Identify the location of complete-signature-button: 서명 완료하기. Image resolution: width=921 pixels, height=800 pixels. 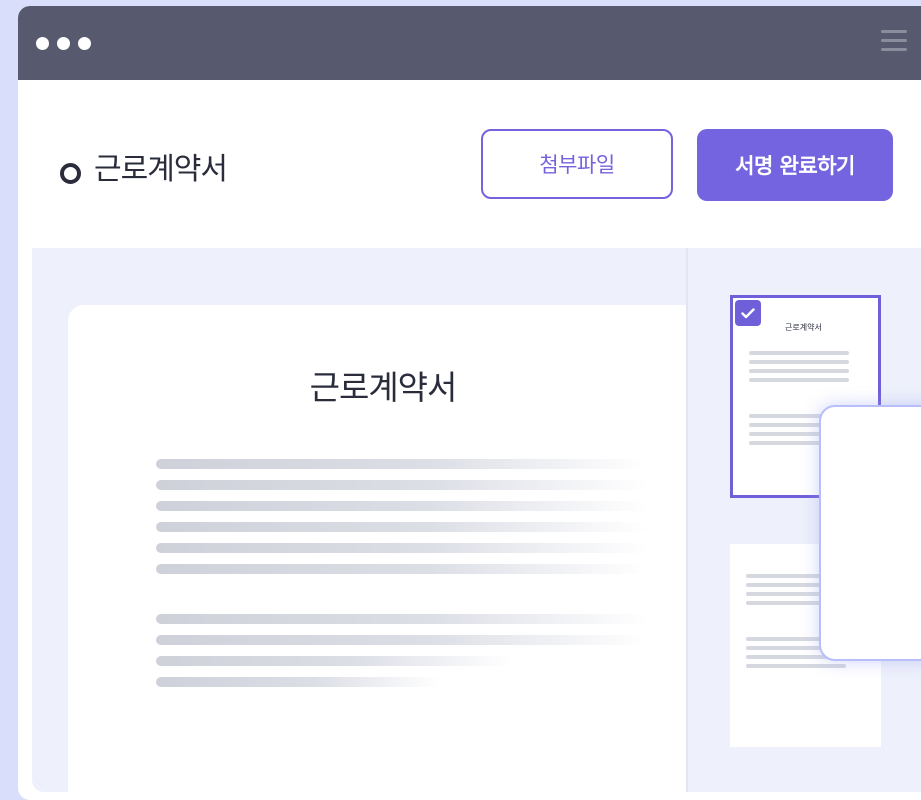
(795, 165).